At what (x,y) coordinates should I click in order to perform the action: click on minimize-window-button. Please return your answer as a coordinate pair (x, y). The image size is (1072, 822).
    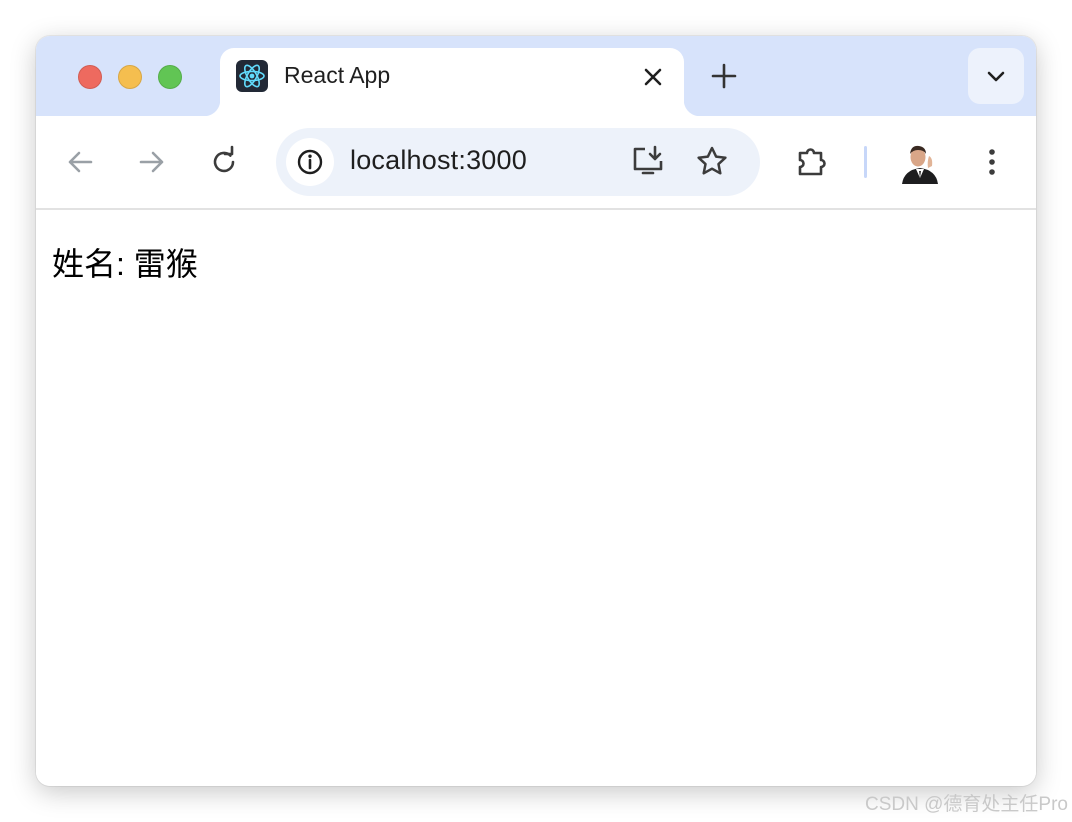
    Looking at the image, I should click on (130, 77).